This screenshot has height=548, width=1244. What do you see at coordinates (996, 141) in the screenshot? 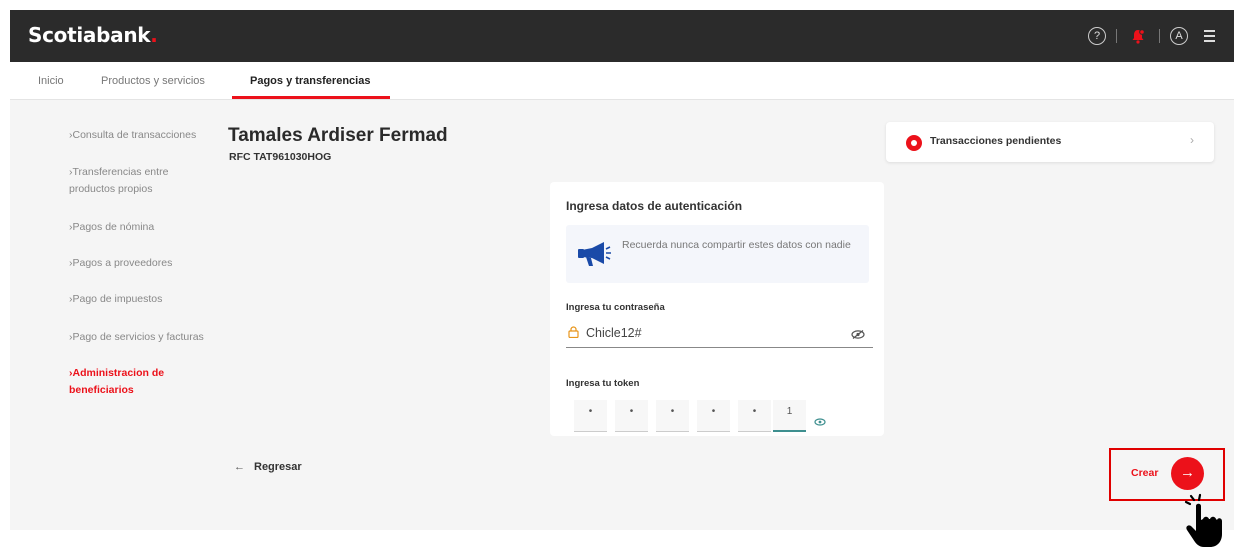
I see `pending-transactions-label: Transacciones pendientes` at bounding box center [996, 141].